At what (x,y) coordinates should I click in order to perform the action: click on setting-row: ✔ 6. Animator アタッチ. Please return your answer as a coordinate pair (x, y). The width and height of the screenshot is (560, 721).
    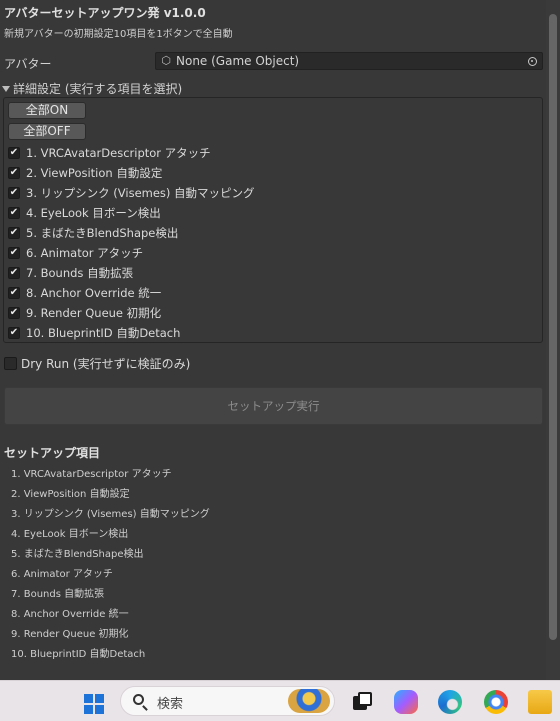
    Looking at the image, I should click on (75, 253).